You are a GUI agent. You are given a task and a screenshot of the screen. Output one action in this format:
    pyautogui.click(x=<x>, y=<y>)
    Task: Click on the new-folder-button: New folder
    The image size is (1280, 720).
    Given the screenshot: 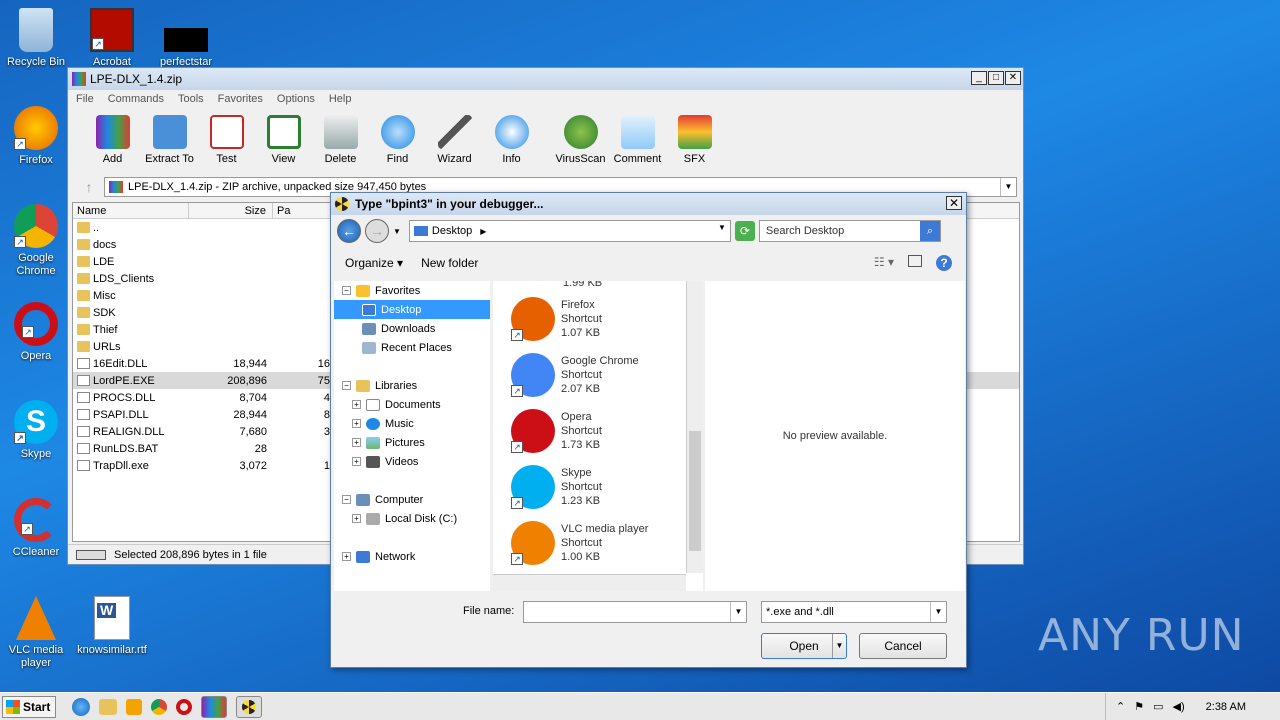 What is the action you would take?
    pyautogui.click(x=449, y=263)
    